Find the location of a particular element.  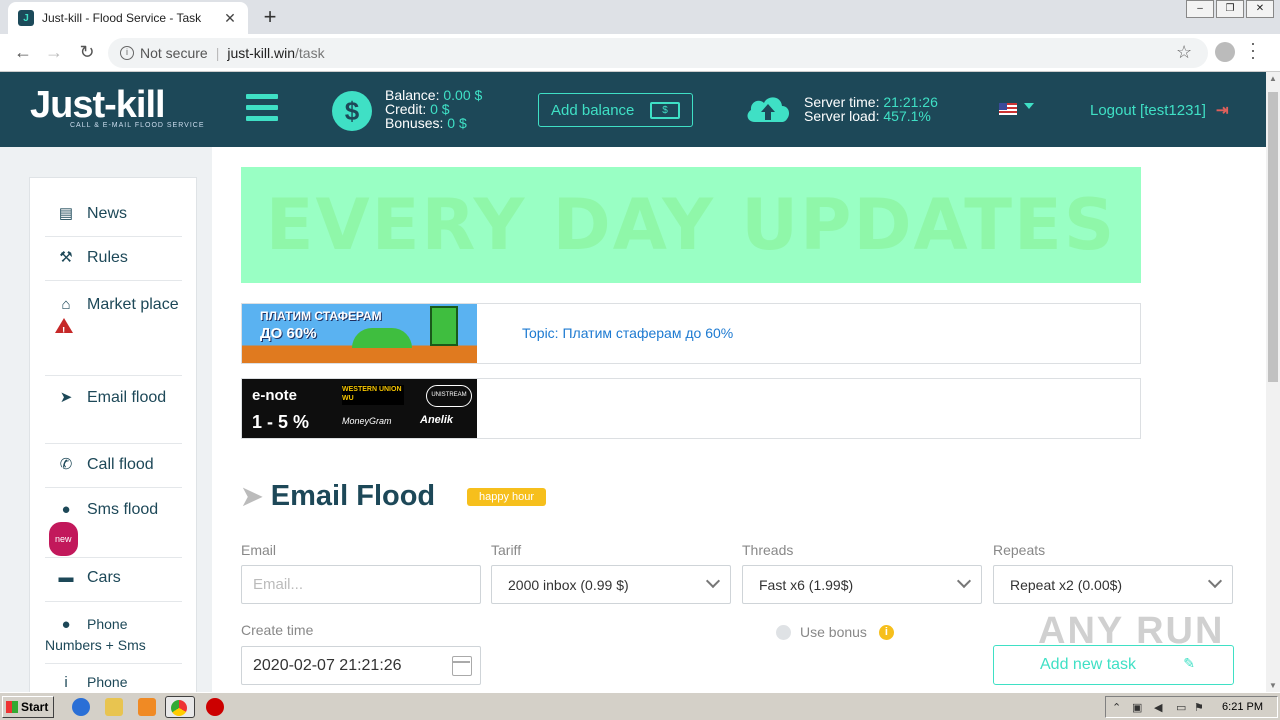

flag-icon: ⚑ is located at coordinates (1199, 707).